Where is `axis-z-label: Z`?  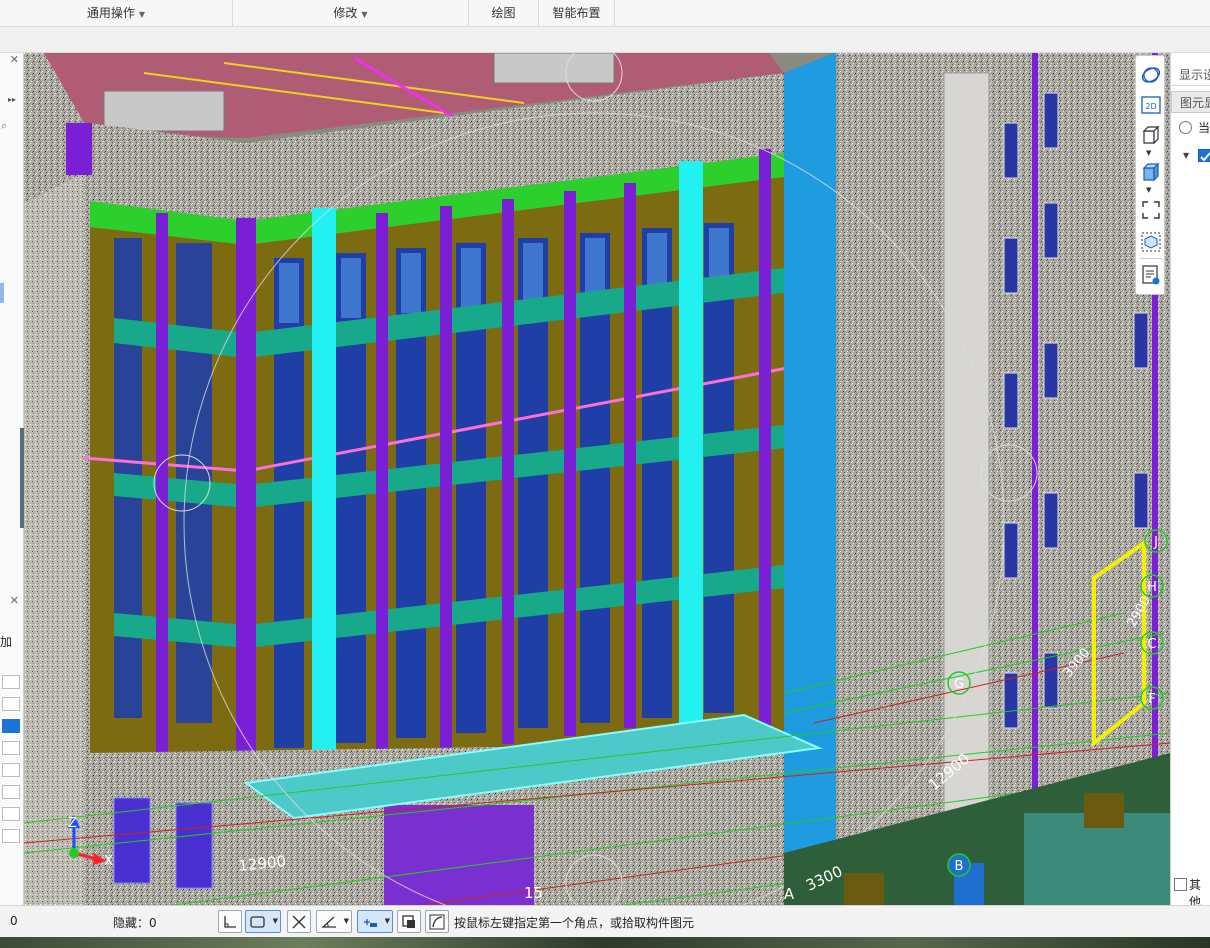 axis-z-label: Z is located at coordinates (72, 823).